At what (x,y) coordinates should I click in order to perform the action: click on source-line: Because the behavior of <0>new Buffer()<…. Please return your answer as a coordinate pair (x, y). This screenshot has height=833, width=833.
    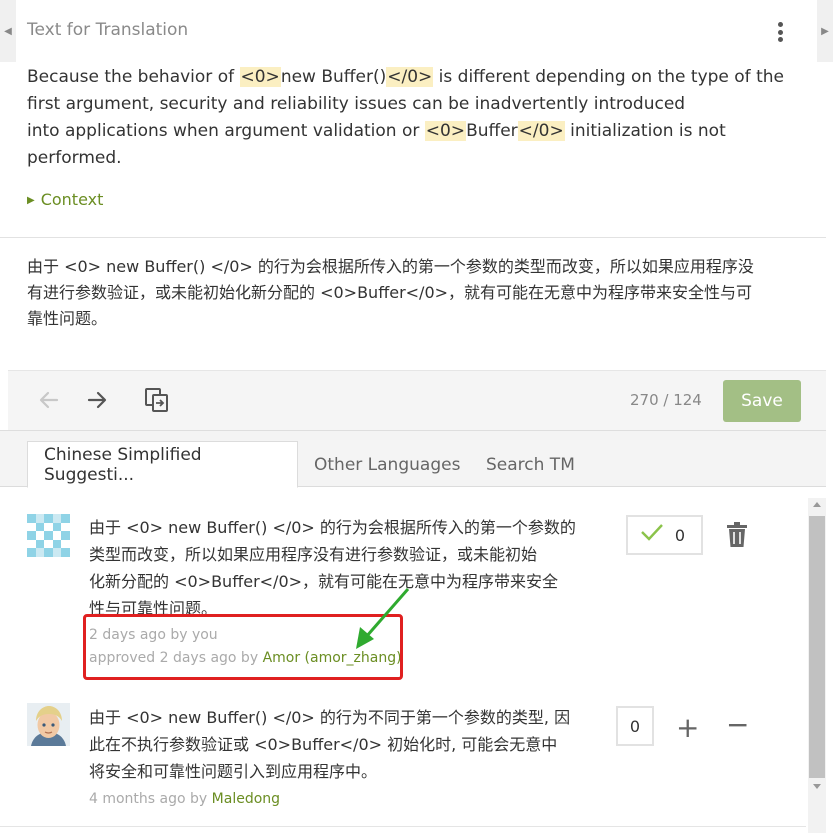
    Looking at the image, I should click on (405, 77).